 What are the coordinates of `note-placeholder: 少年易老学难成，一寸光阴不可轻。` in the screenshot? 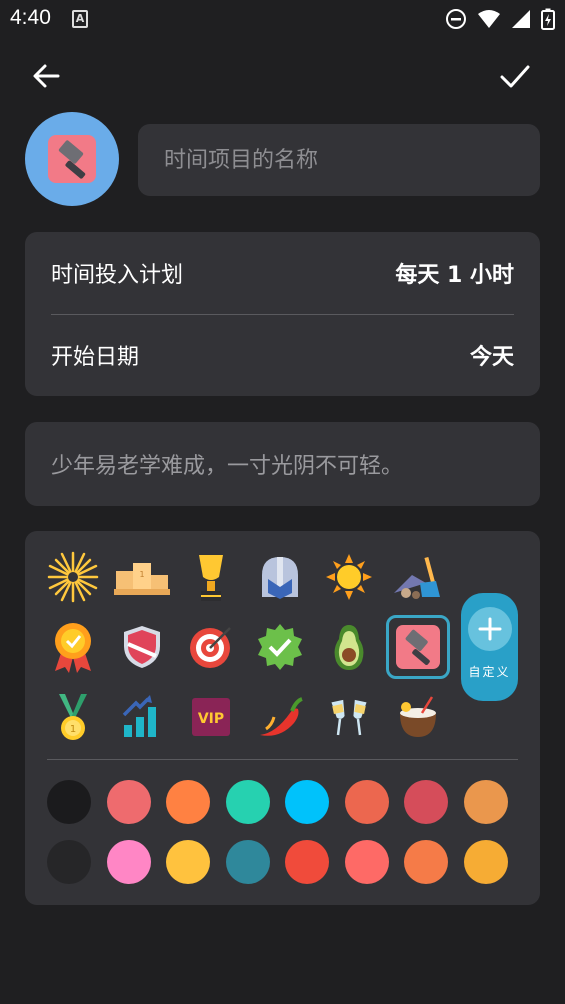 It's located at (227, 466).